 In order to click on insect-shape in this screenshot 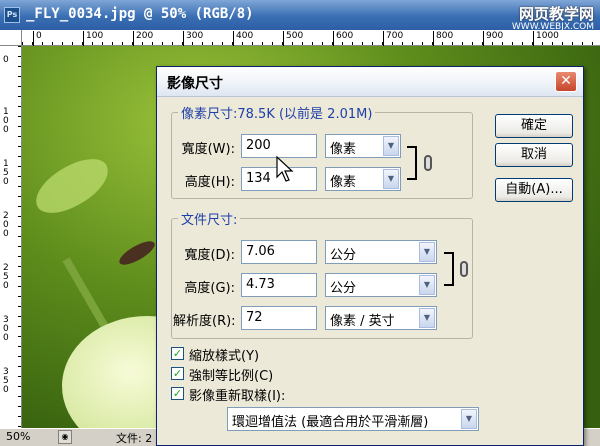, I will do `click(137, 253)`.